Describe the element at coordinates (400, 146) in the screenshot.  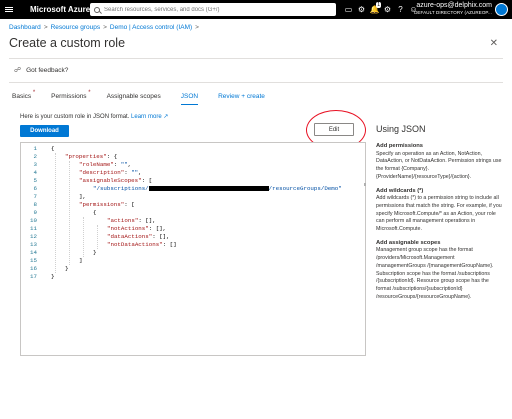
I see `help-heading: Add permissions` at that location.